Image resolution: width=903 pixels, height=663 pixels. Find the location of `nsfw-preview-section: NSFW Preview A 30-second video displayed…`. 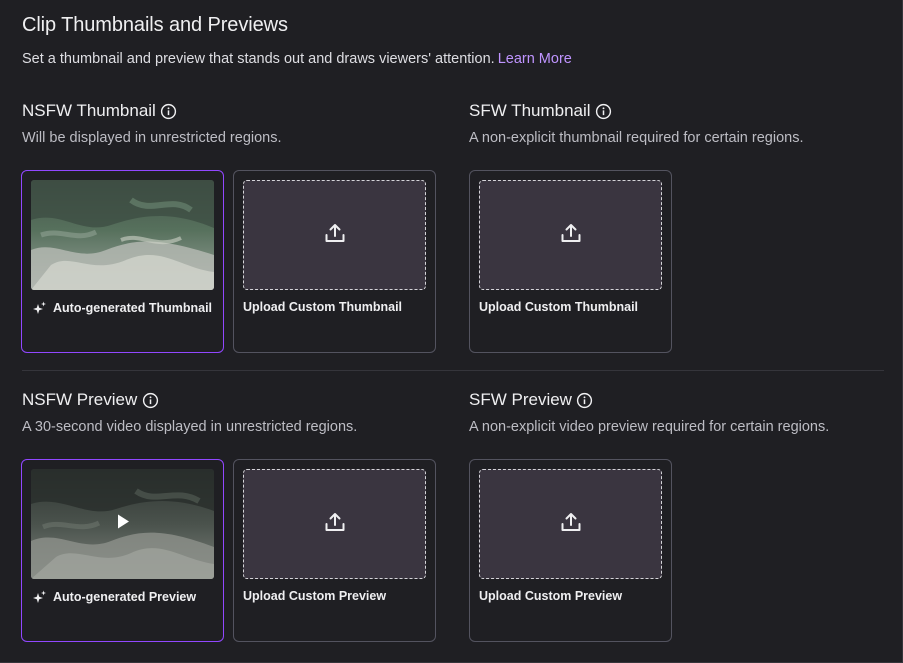

nsfw-preview-section: NSFW Preview A 30-second video displayed… is located at coordinates (189, 412).